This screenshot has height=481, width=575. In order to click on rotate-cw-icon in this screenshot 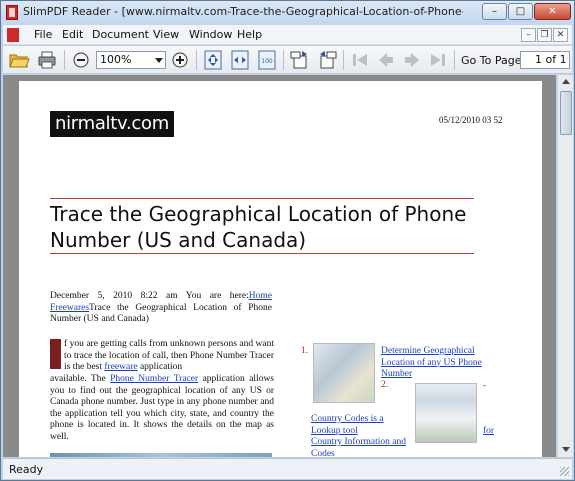, I will do `click(300, 60)`.